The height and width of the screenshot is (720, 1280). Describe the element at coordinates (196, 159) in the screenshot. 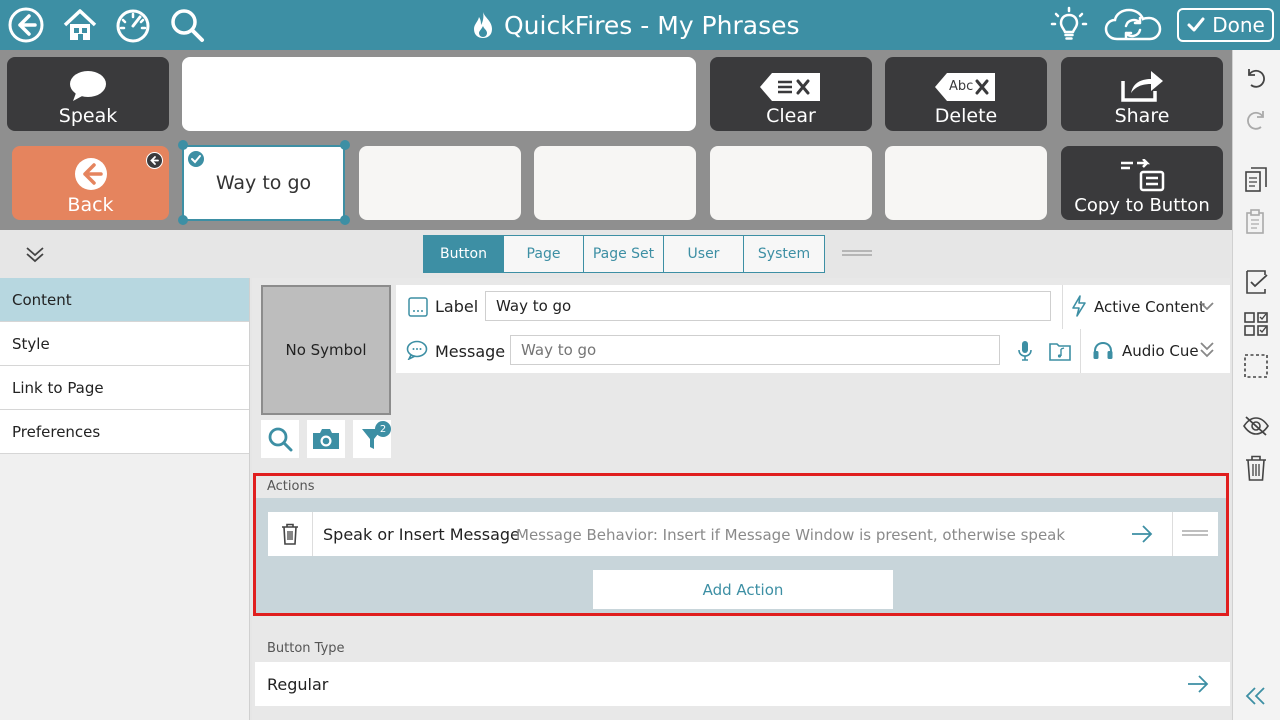

I see `selected-check-icon` at that location.